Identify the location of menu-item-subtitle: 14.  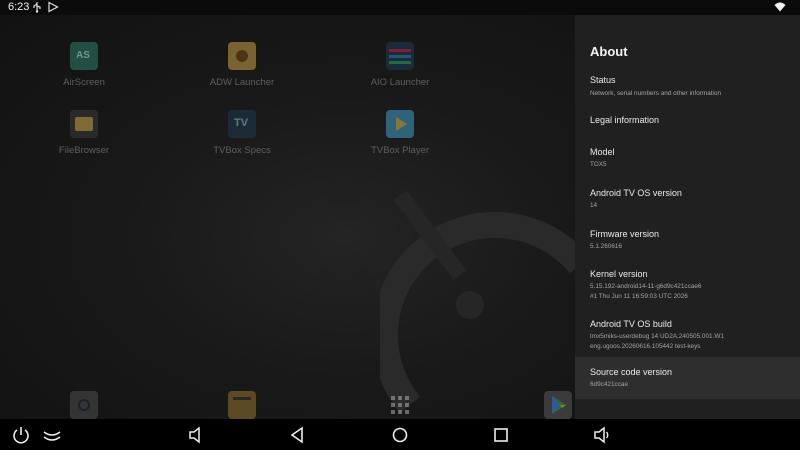
(594, 205).